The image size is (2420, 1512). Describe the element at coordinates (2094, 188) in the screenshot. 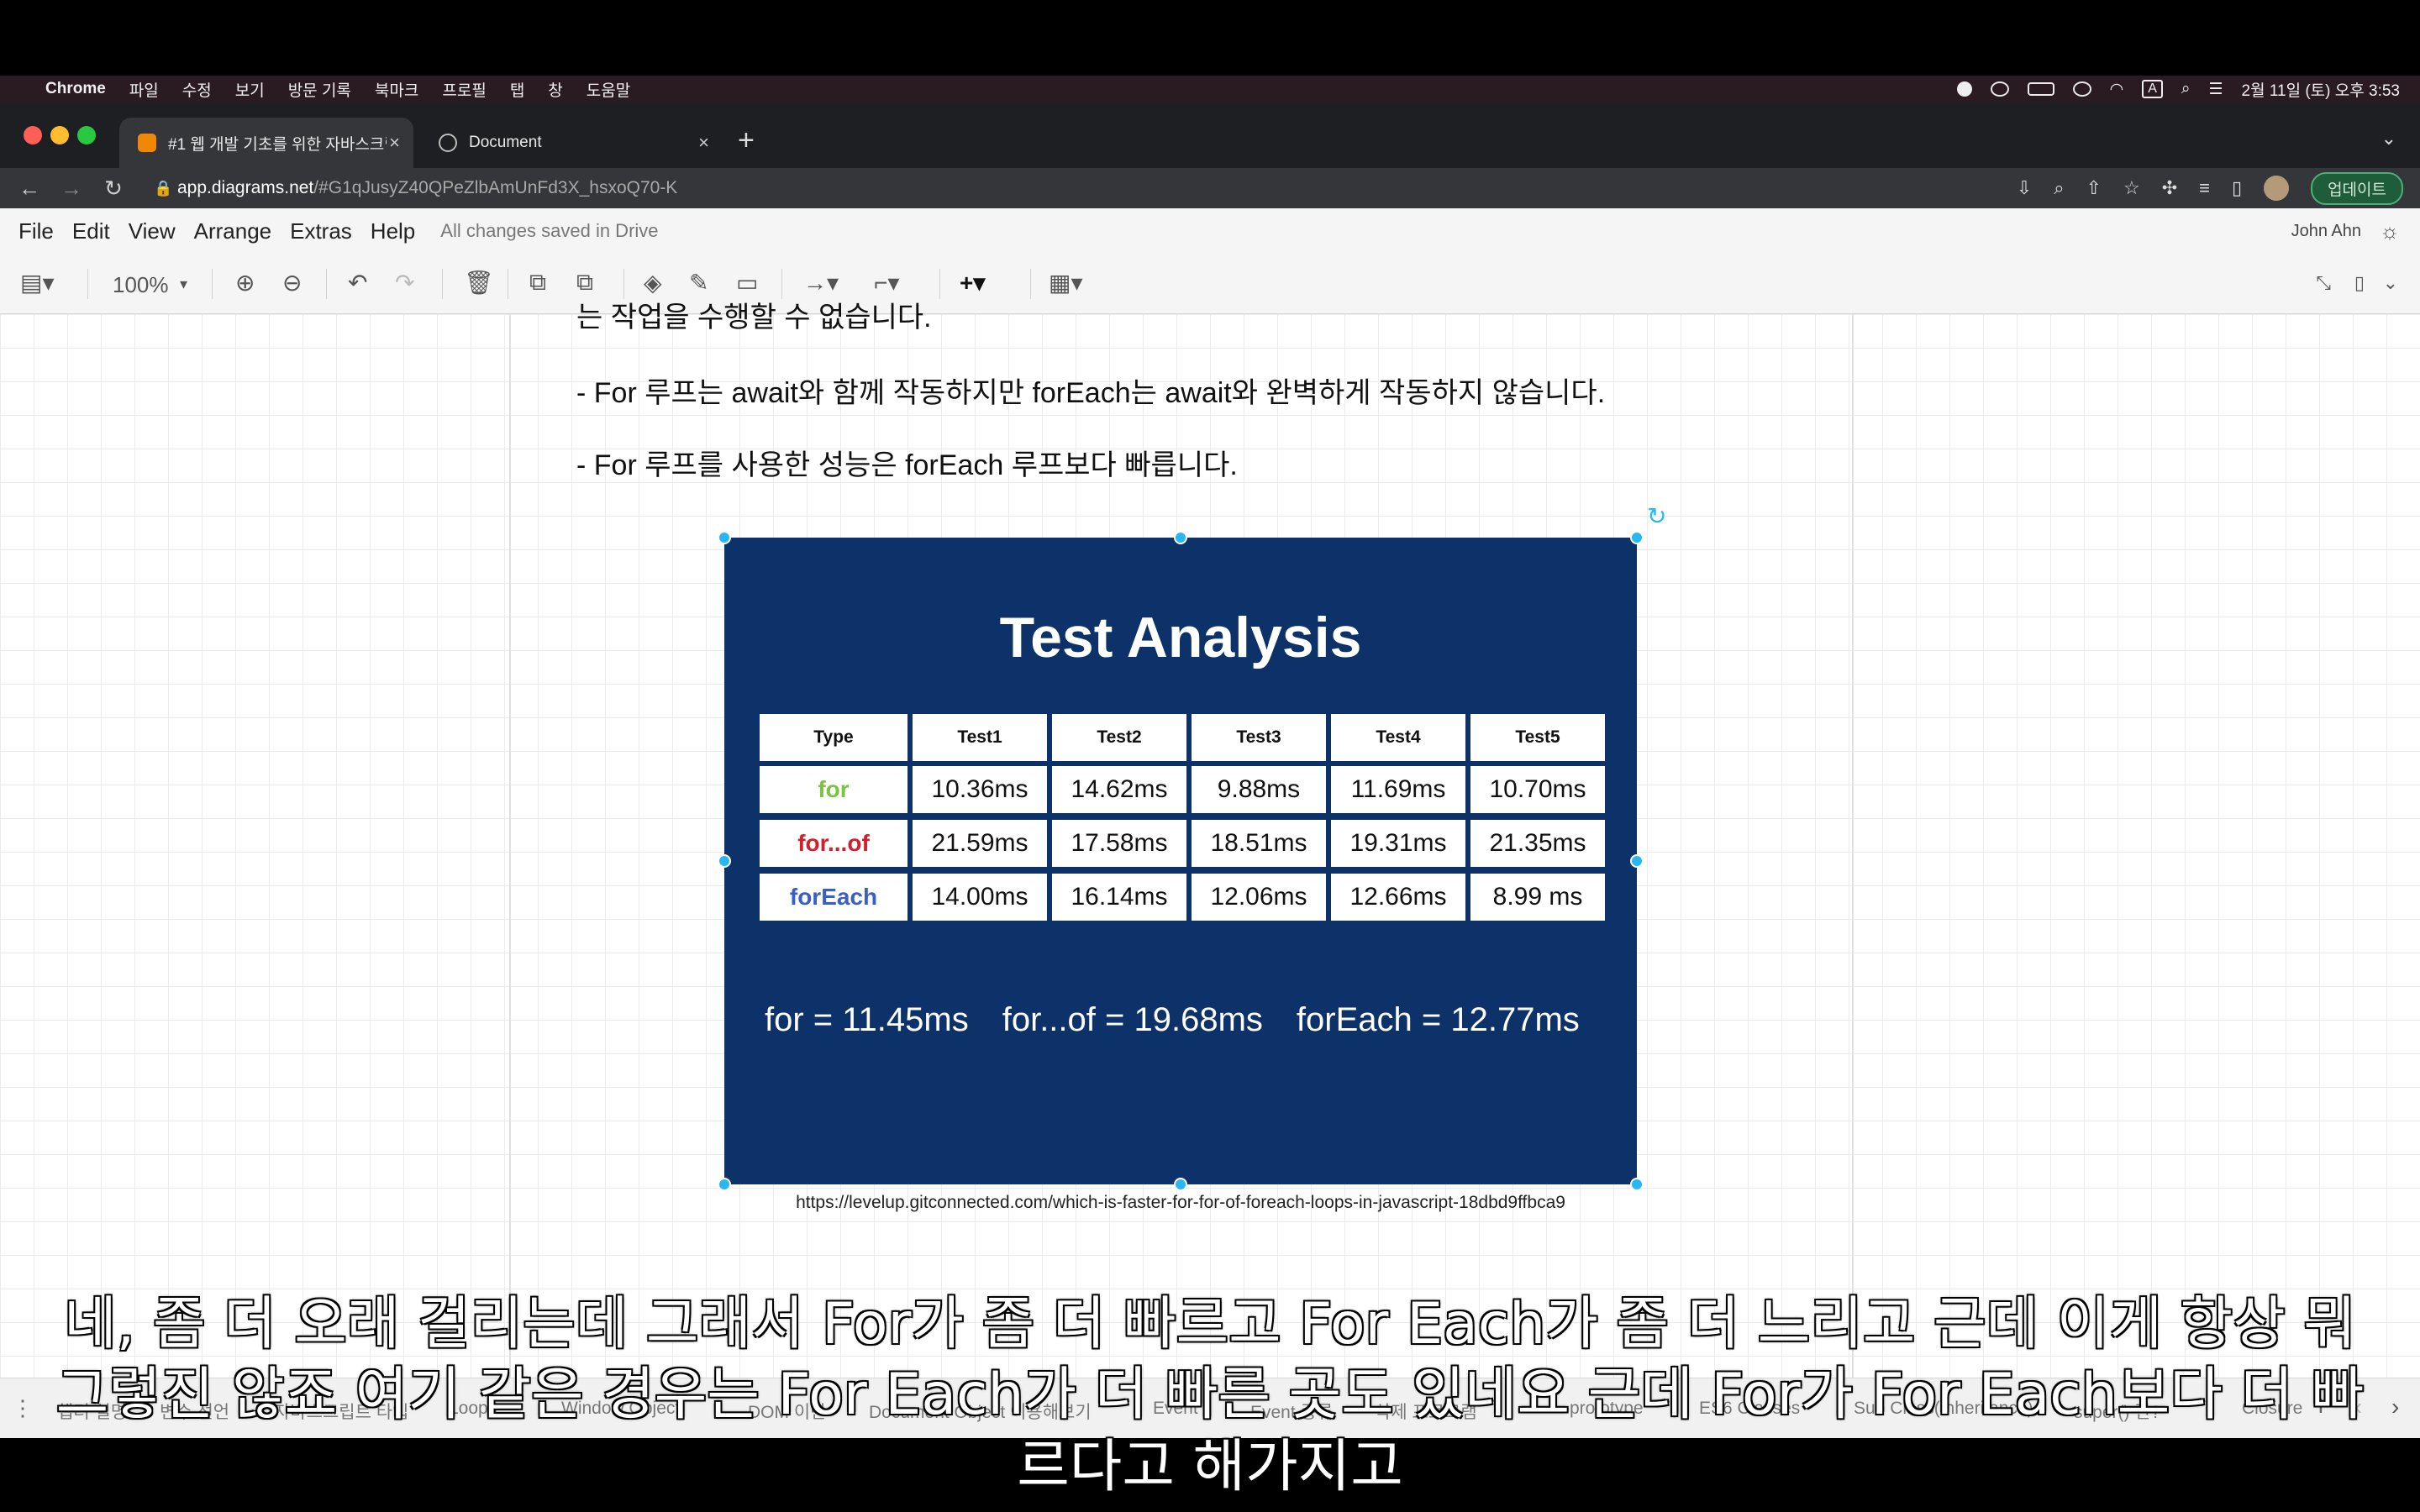

I see `share-icon: ⇧` at that location.